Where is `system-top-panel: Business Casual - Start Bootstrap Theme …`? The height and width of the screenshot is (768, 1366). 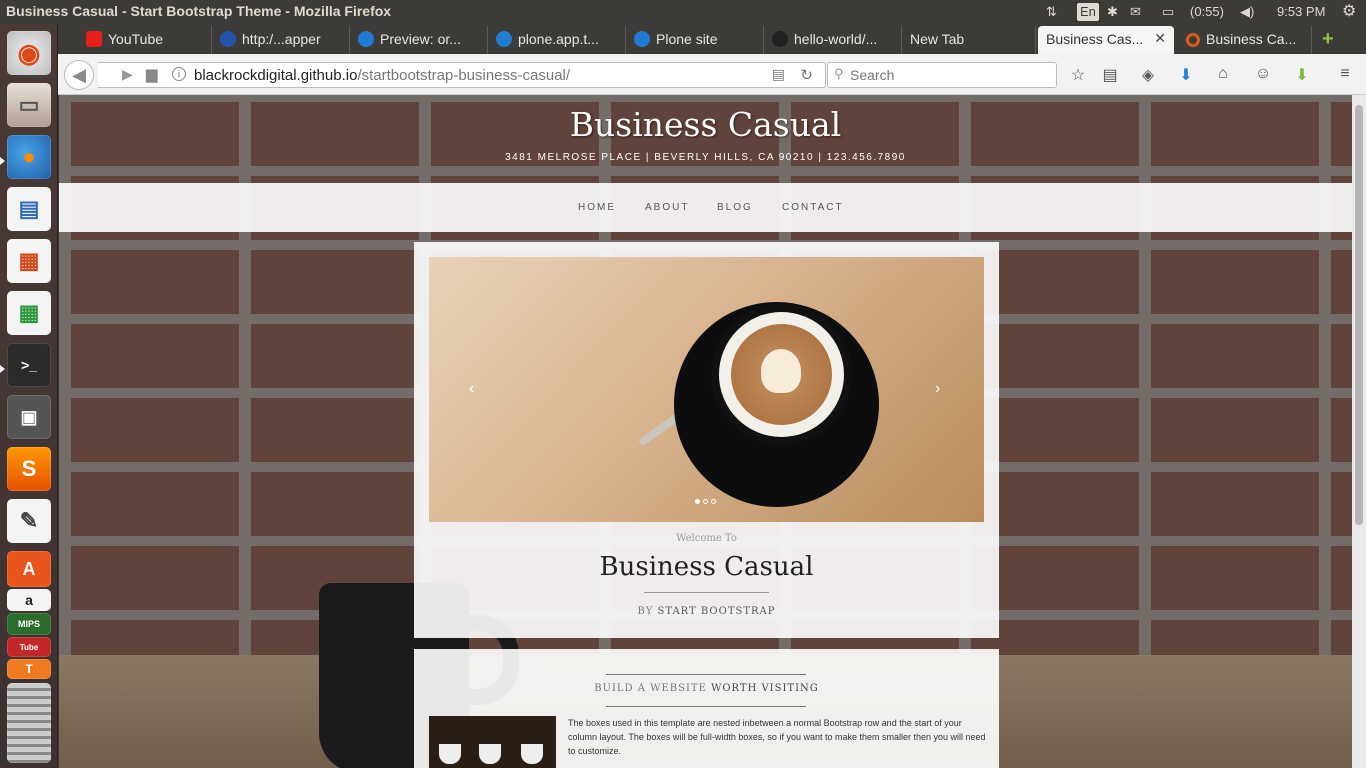 system-top-panel: Business Casual - Start Bootstrap Theme … is located at coordinates (683, 12).